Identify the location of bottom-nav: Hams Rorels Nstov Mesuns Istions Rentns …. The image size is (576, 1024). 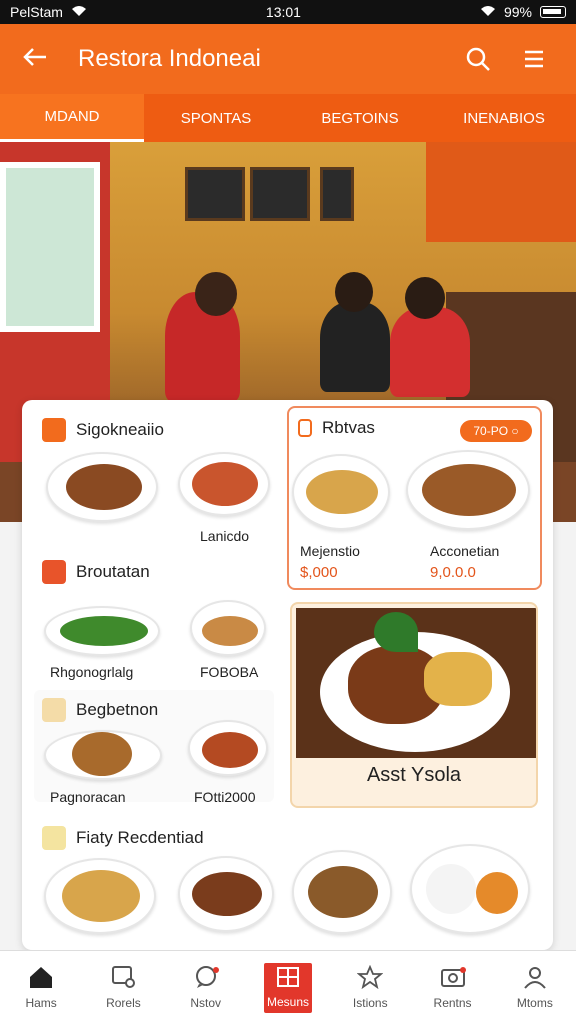
(288, 987).